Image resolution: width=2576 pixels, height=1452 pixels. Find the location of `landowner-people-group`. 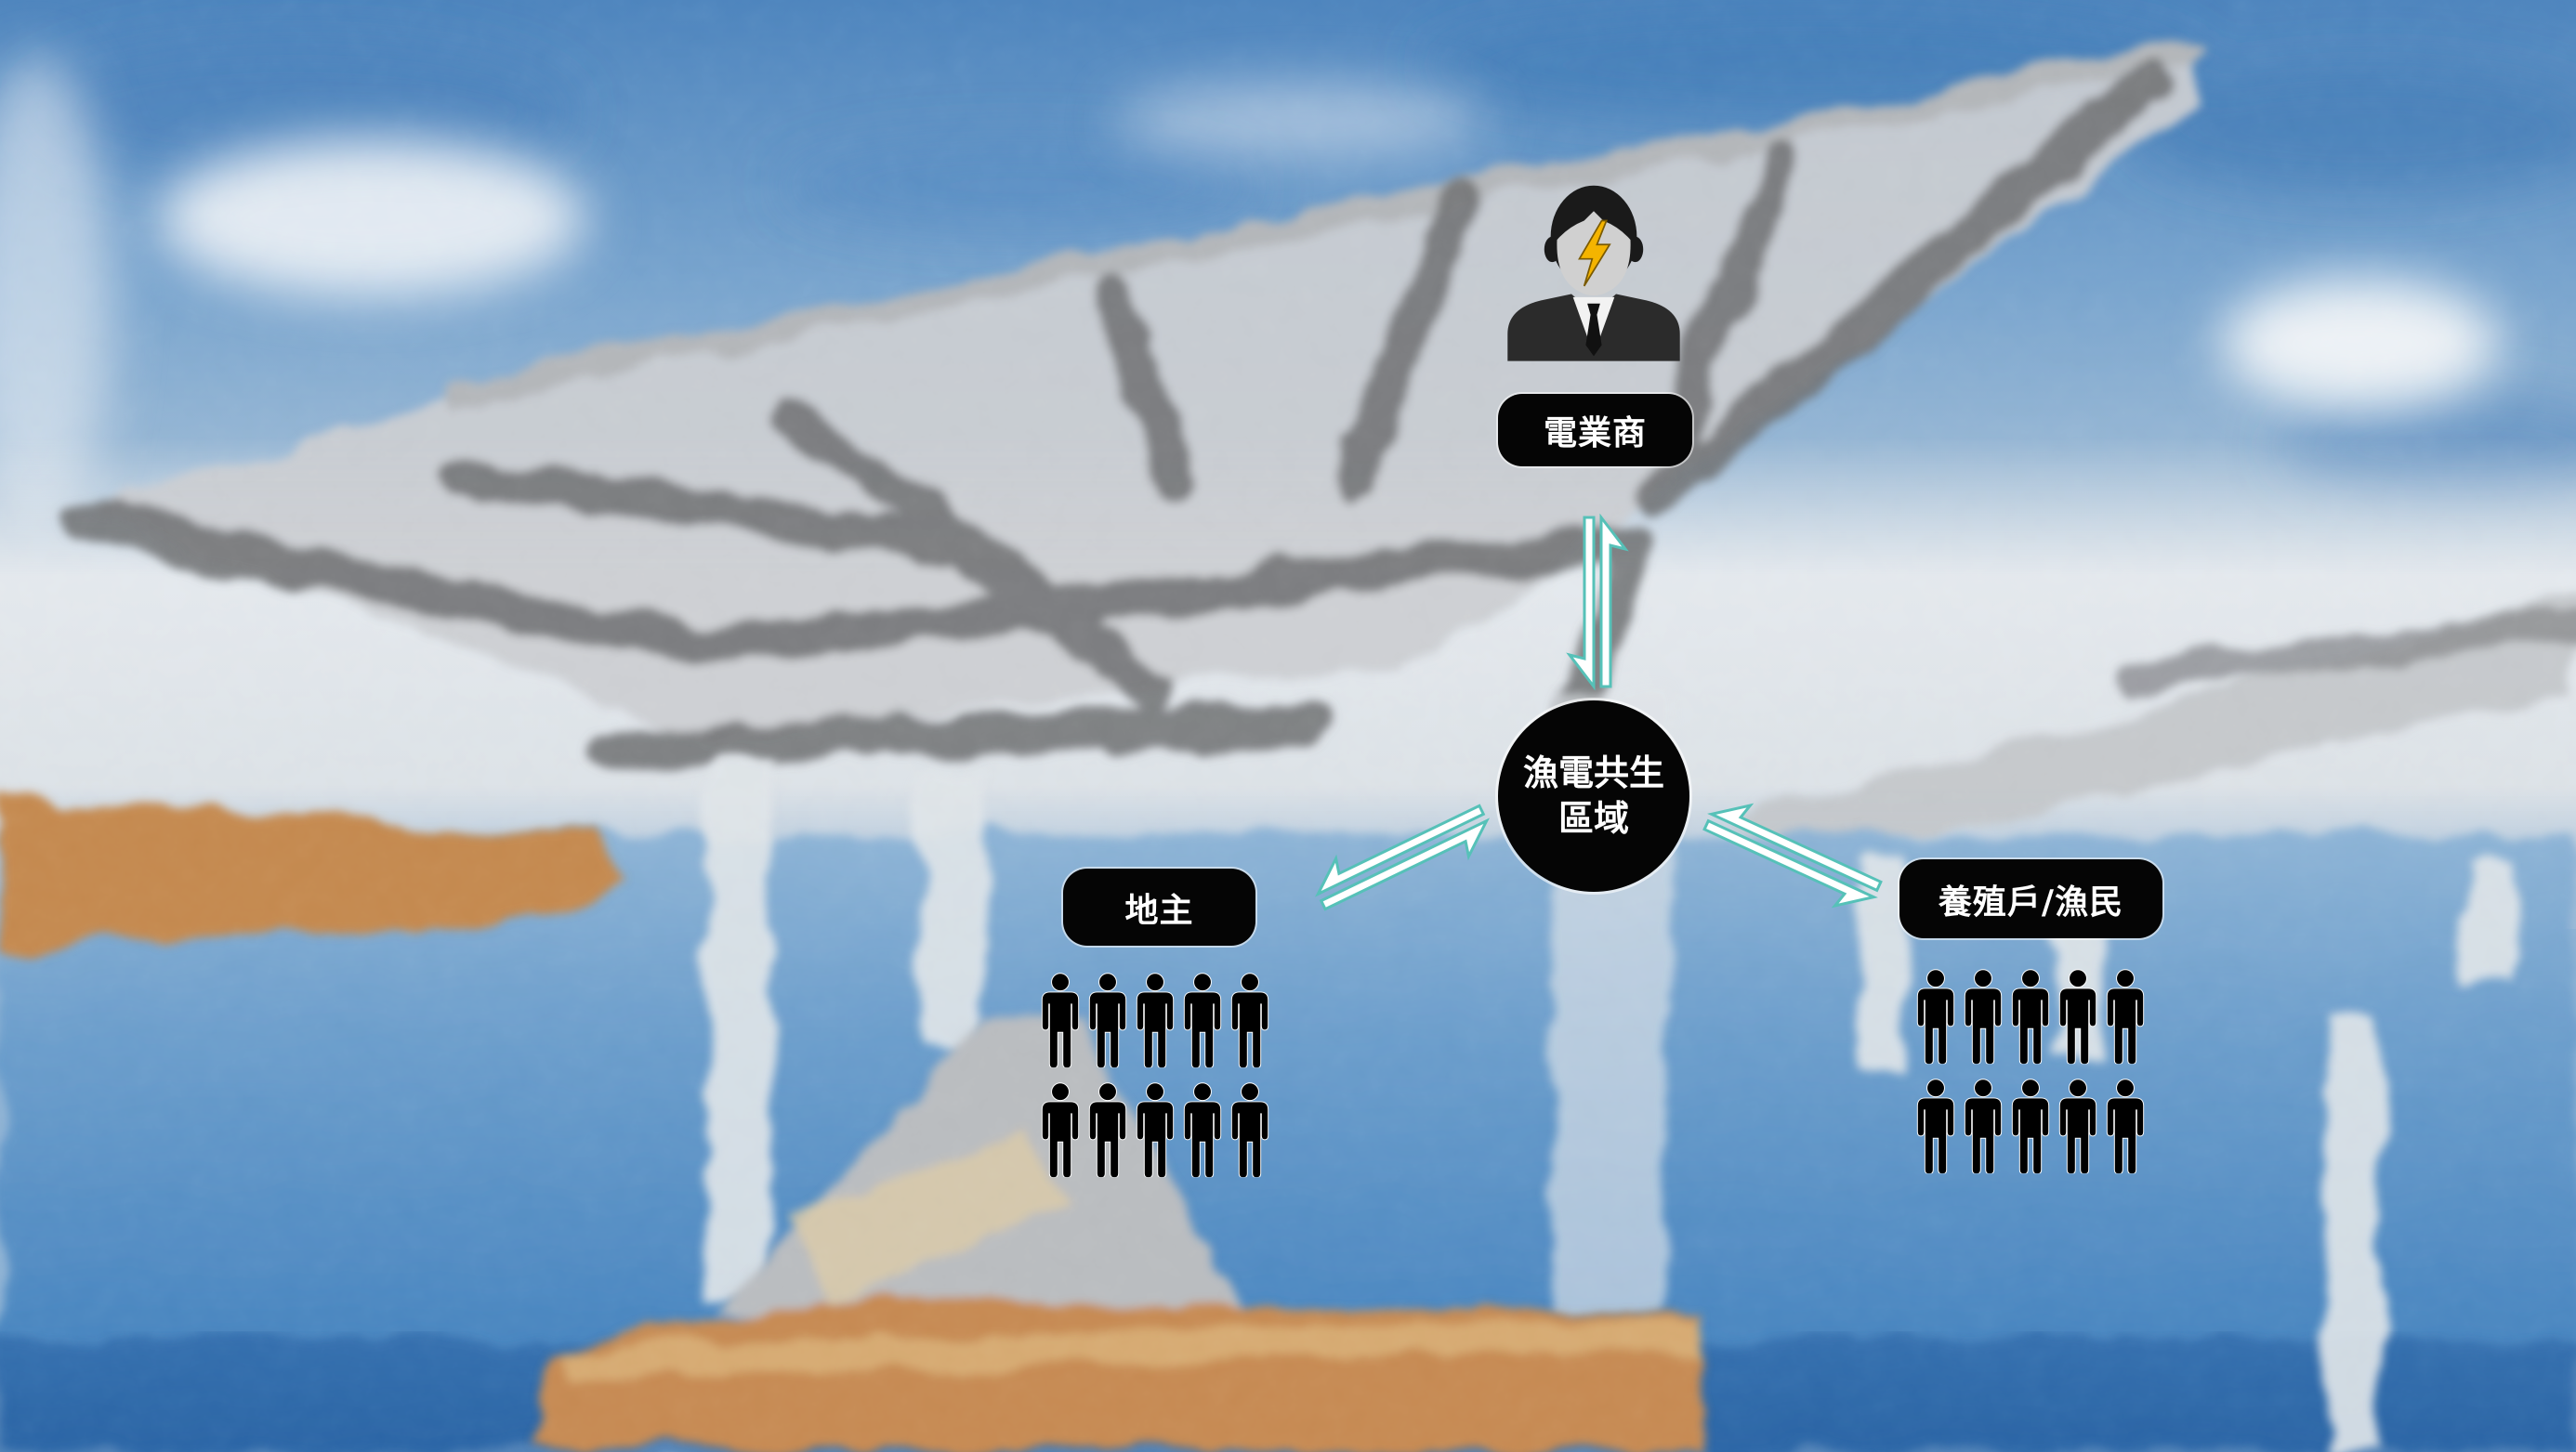

landowner-people-group is located at coordinates (1155, 1075).